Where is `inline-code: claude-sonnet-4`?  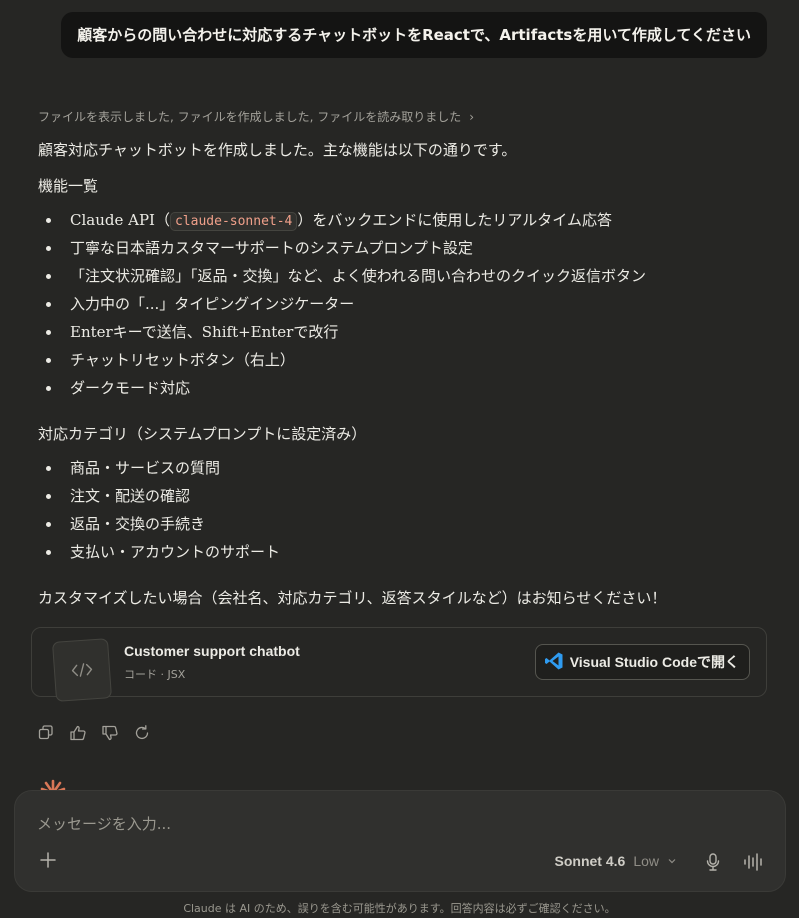
inline-code: claude-sonnet-4 is located at coordinates (233, 221).